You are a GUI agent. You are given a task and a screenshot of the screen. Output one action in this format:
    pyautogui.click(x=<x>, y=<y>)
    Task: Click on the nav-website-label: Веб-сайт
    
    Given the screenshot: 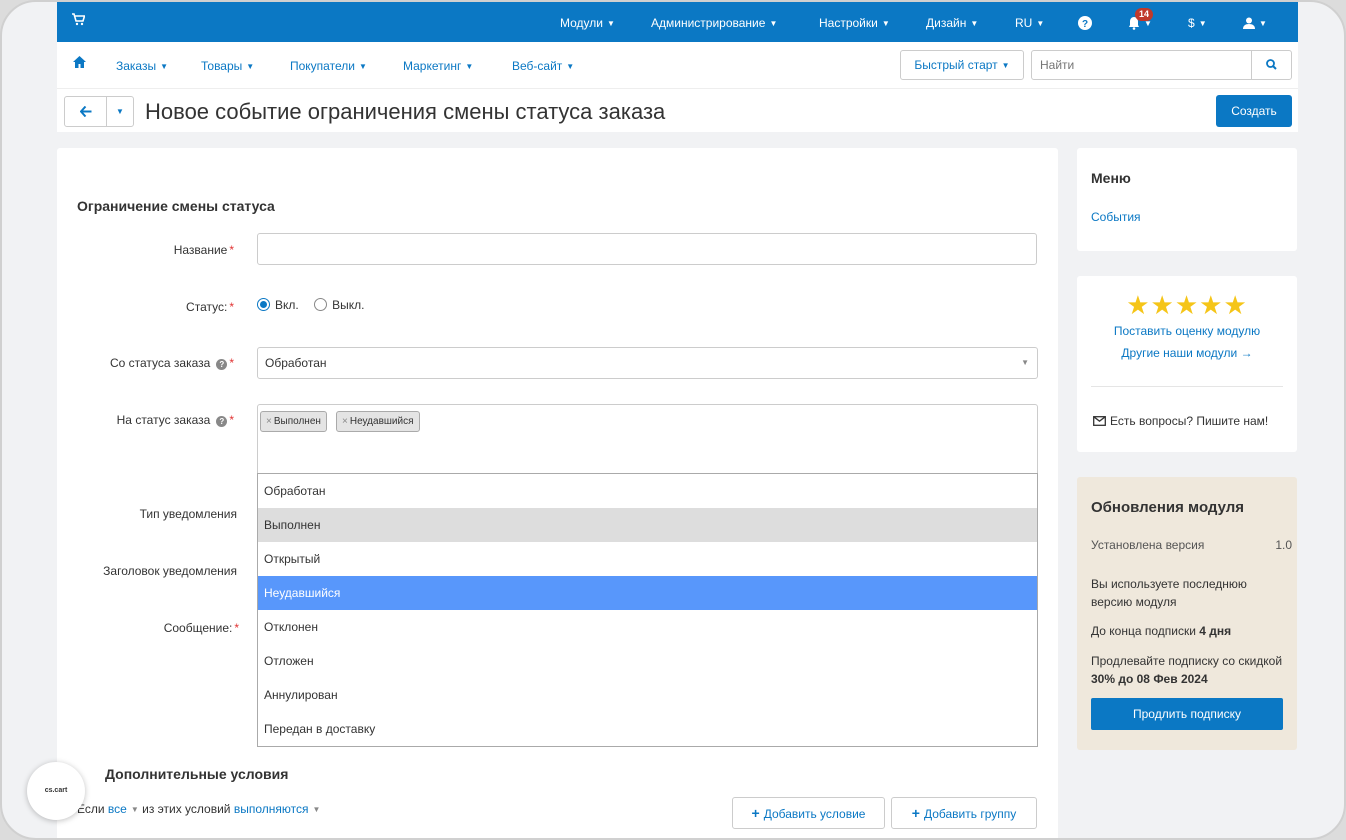 What is the action you would take?
    pyautogui.click(x=537, y=66)
    